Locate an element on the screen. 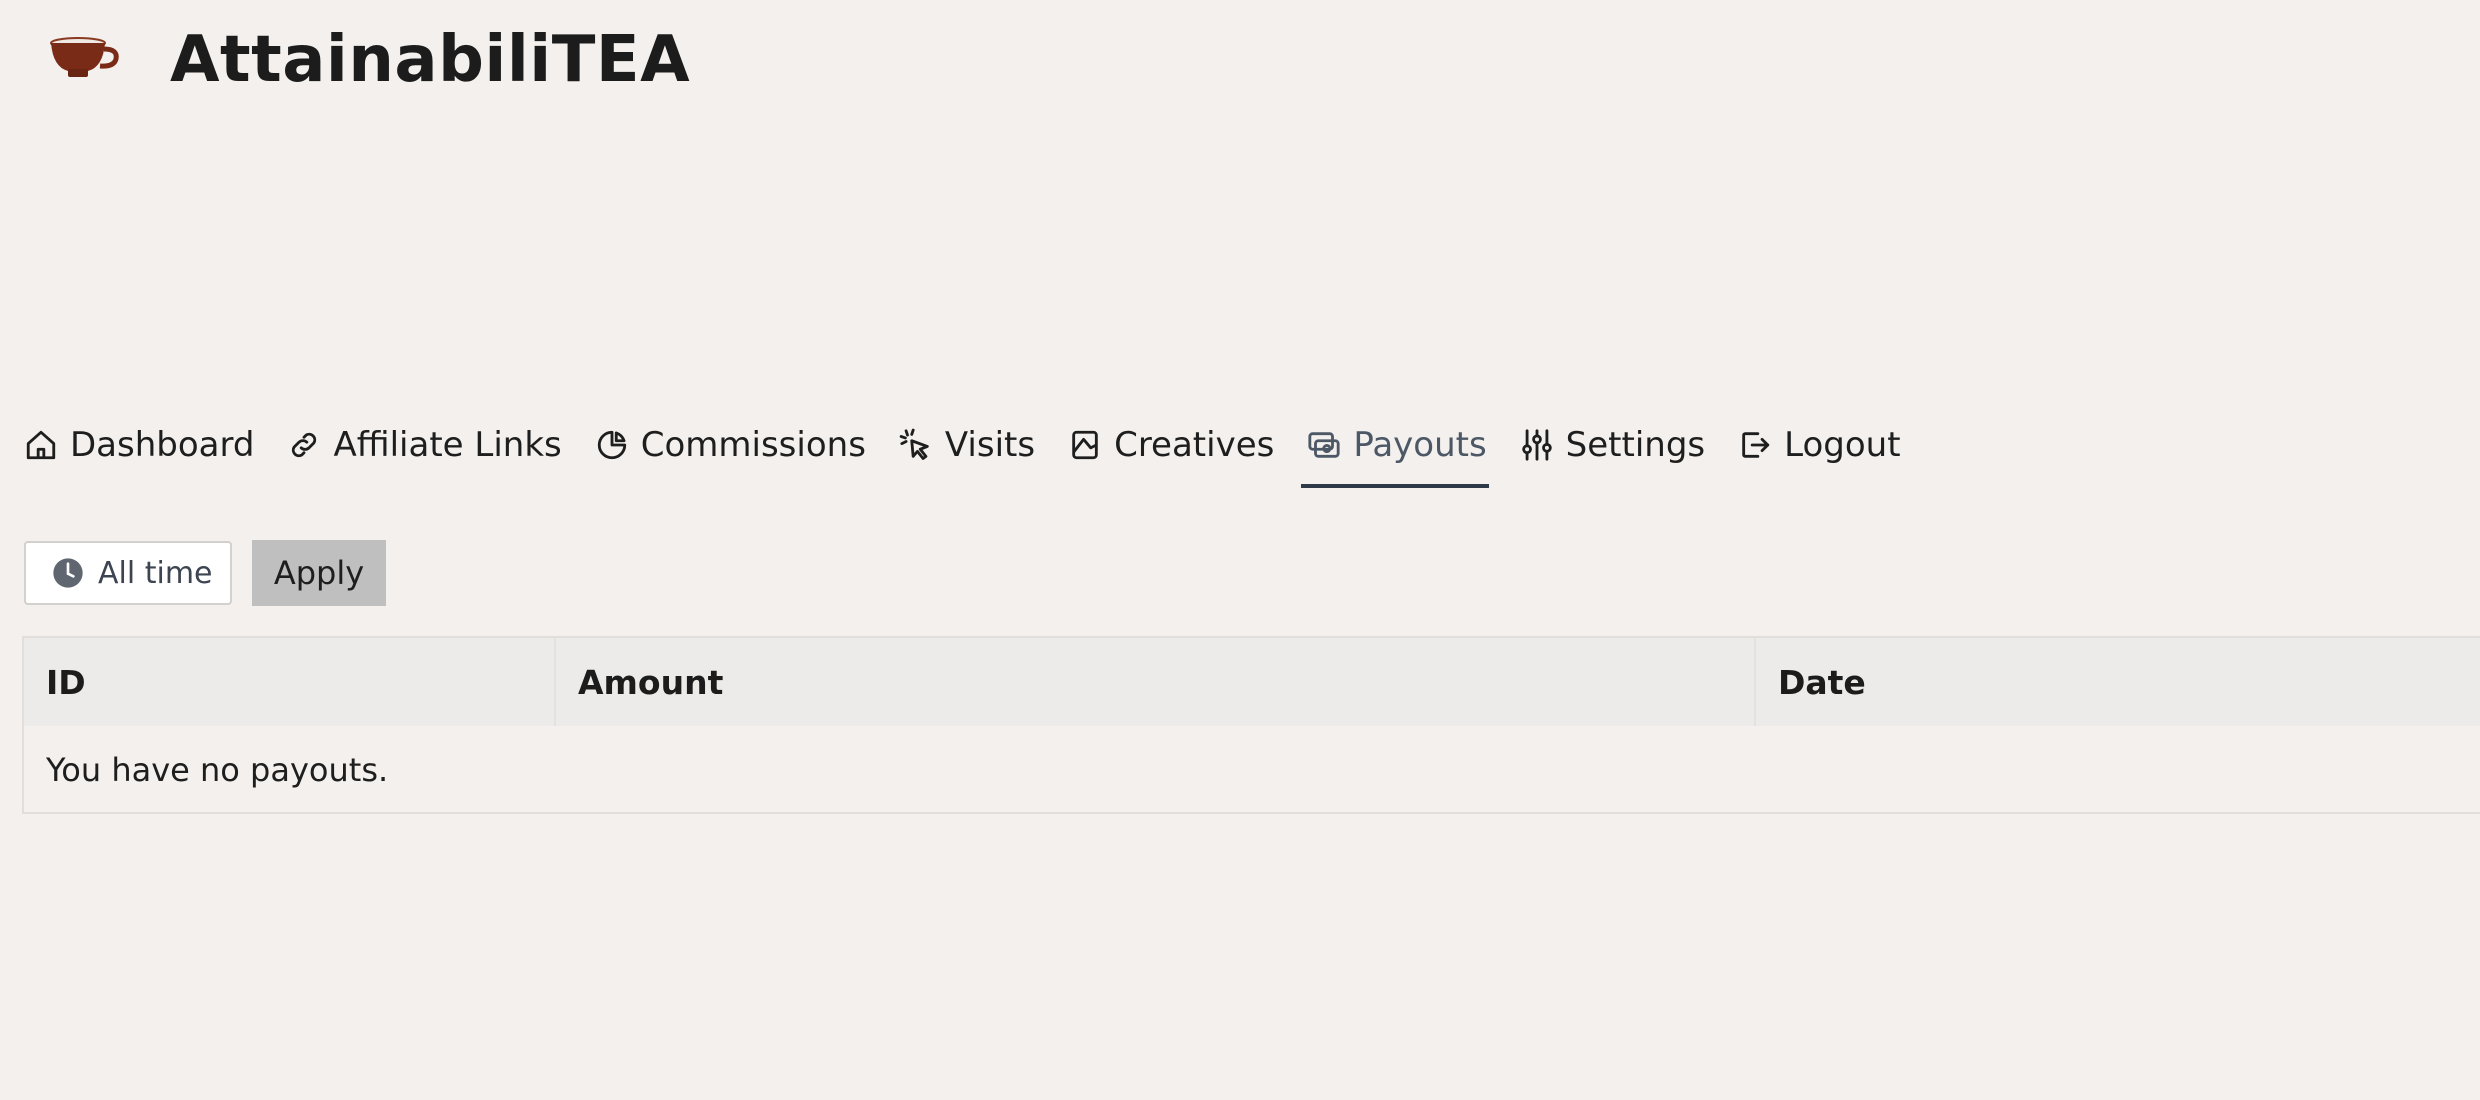 The height and width of the screenshot is (1100, 2480). cash-icon is located at coordinates (1324, 445).